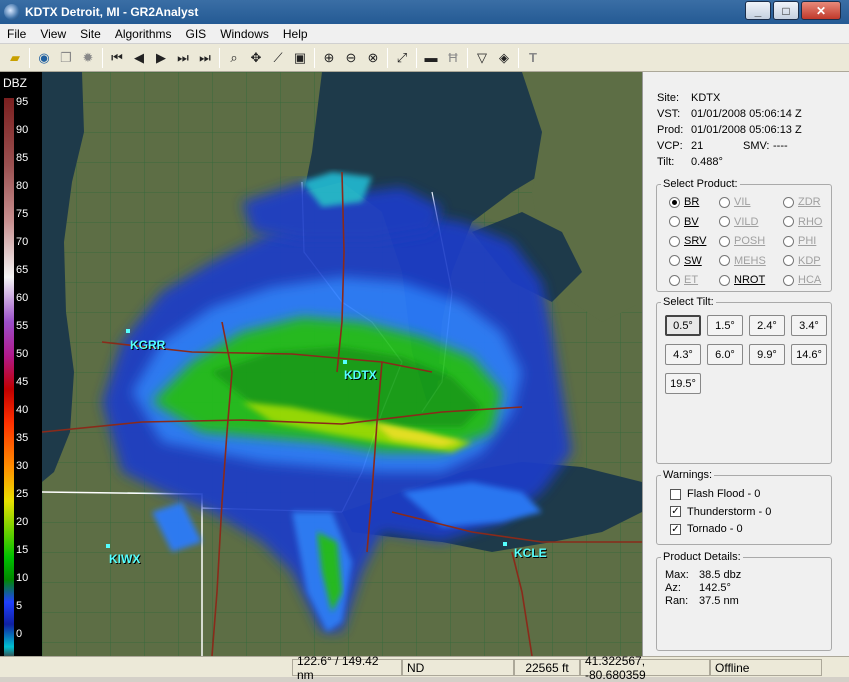 This screenshot has width=849, height=682. I want to click on tilt-button: 14.6°, so click(809, 354).